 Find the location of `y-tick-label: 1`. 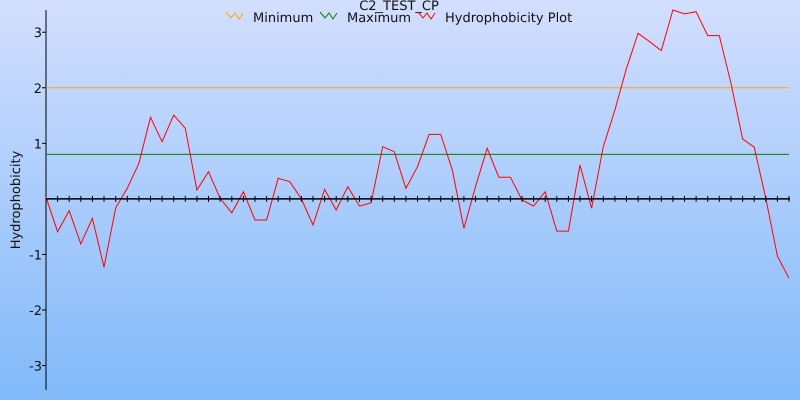

y-tick-label: 1 is located at coordinates (38, 144).